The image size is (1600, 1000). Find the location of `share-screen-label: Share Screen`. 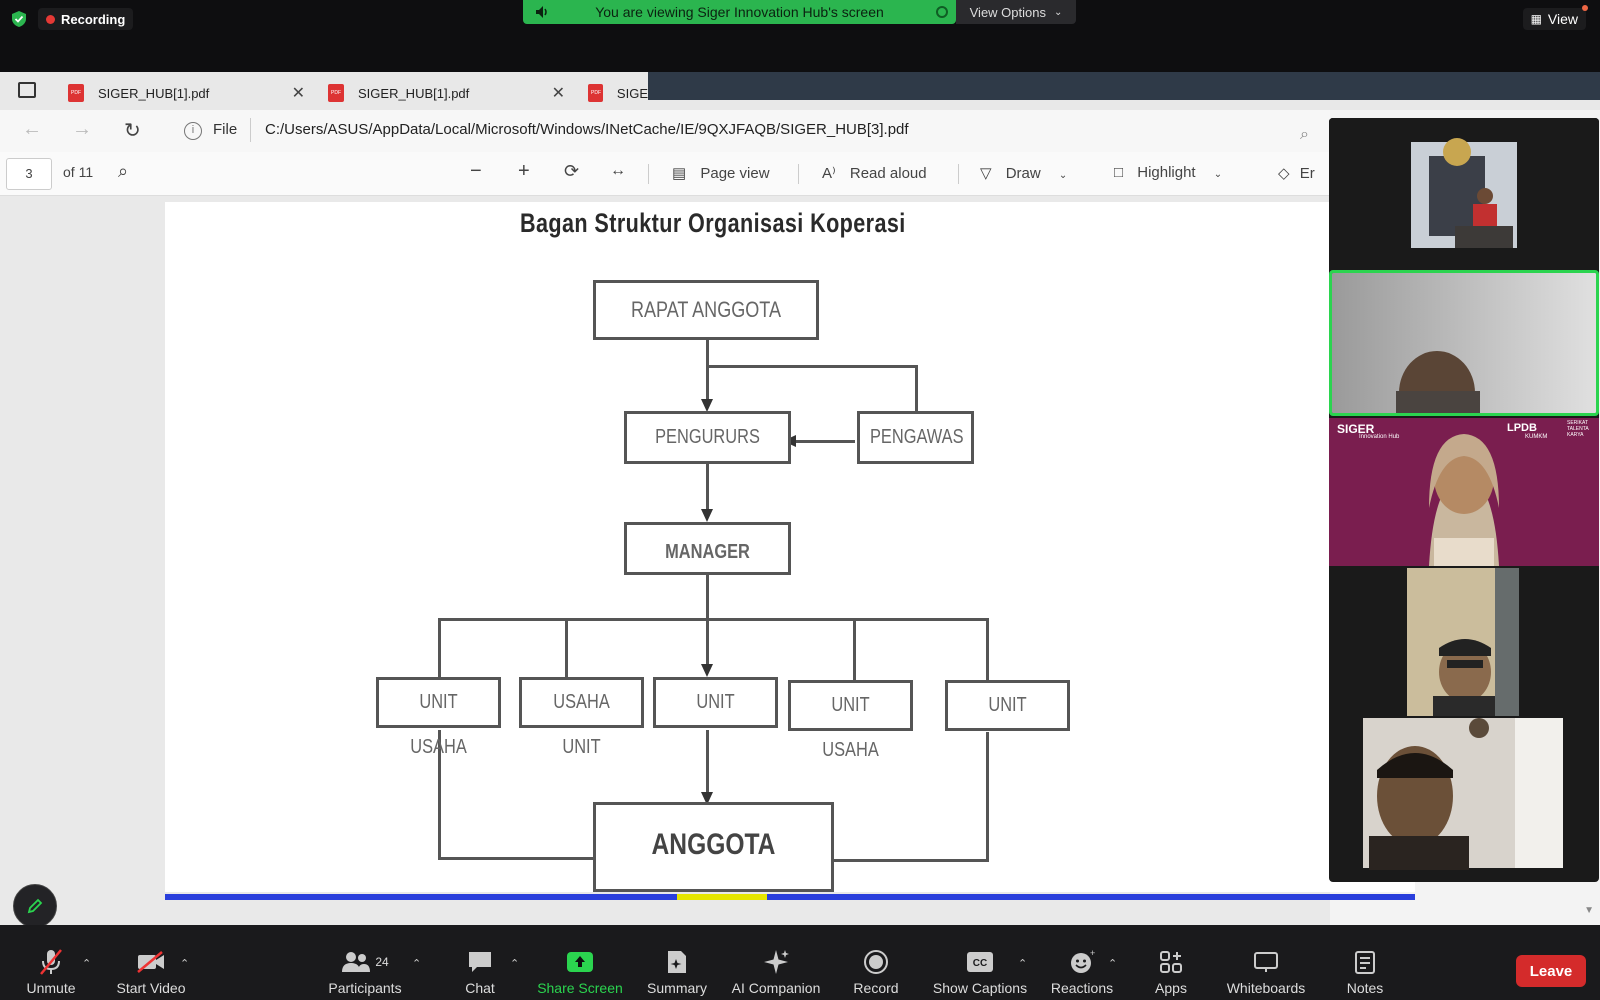

share-screen-label: Share Screen is located at coordinates (580, 988).